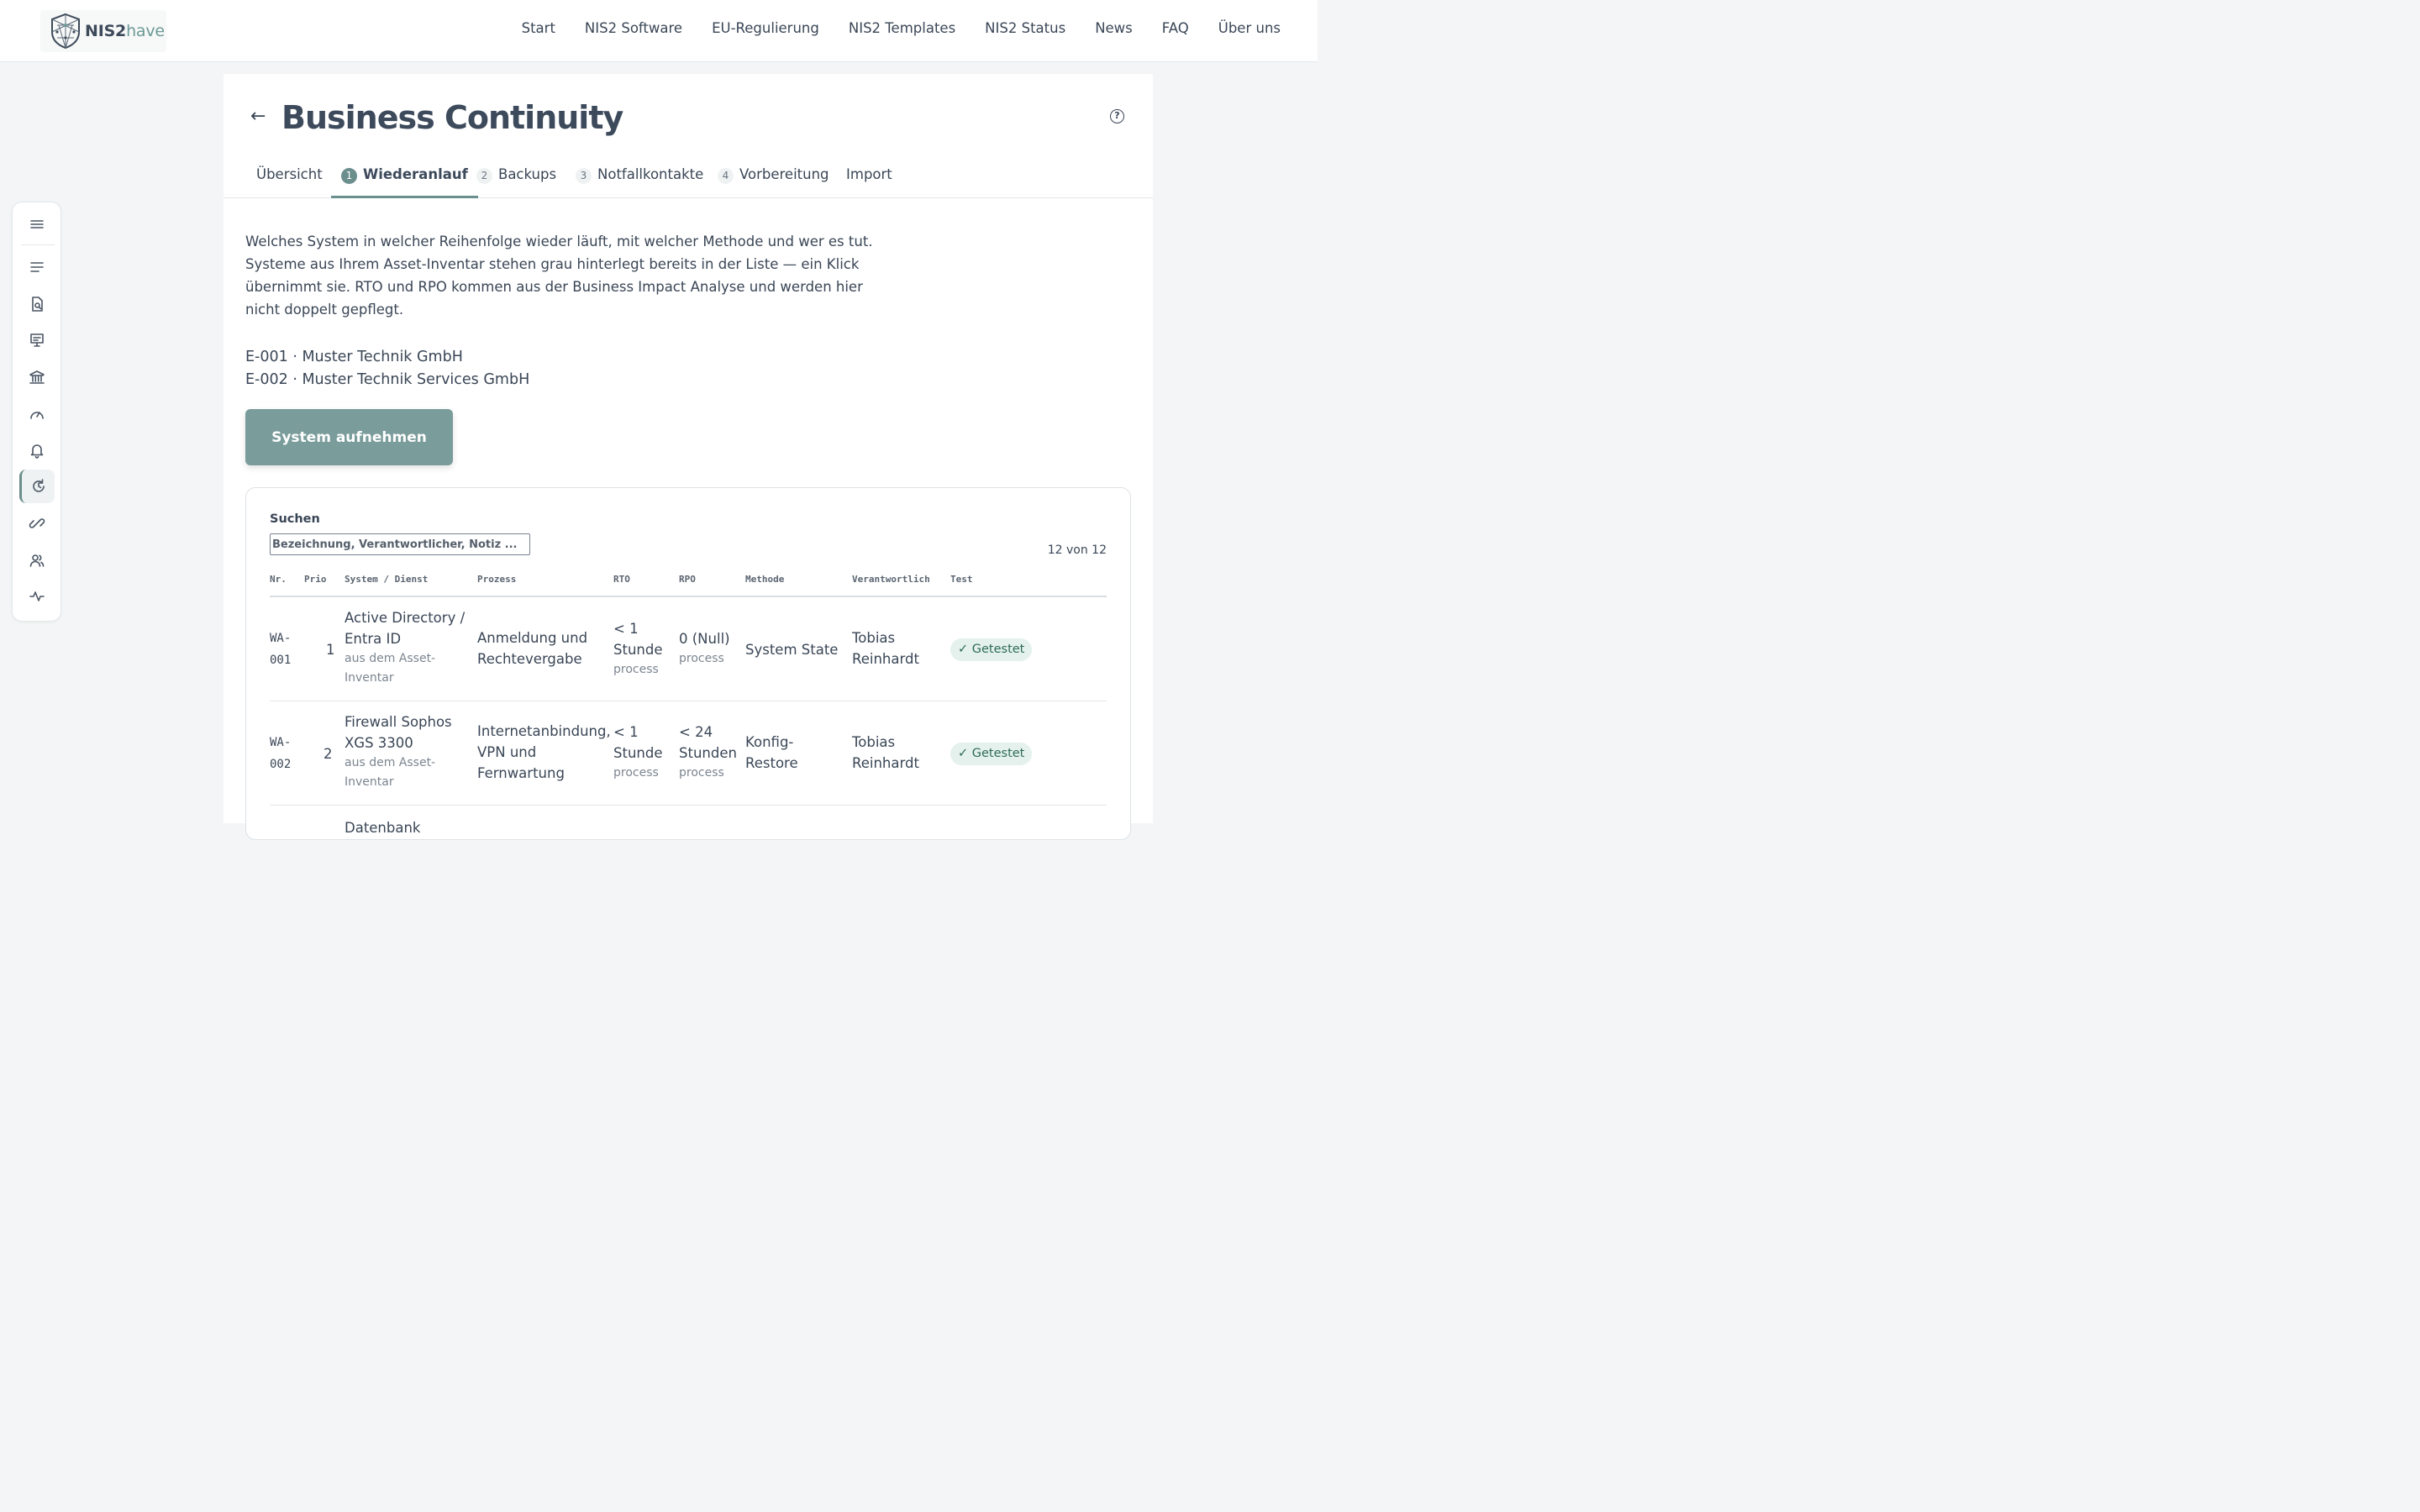  I want to click on search-label: Suchen, so click(295, 519).